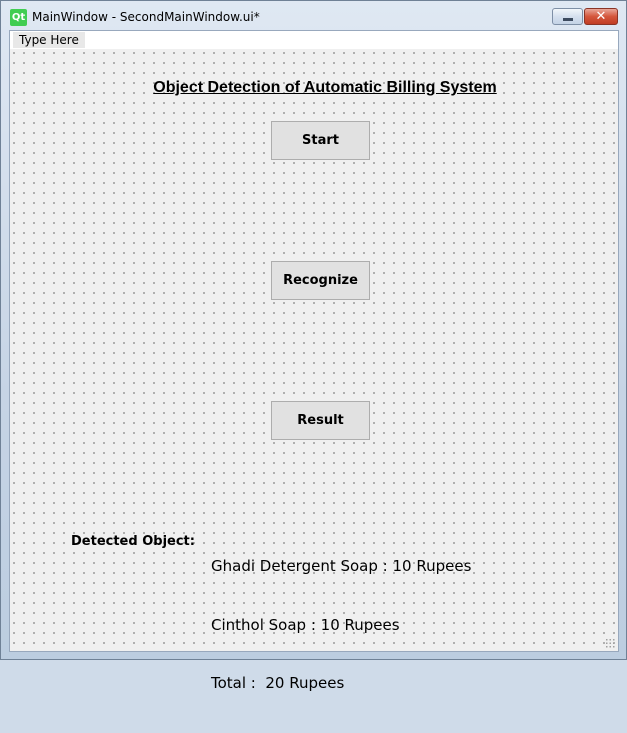 This screenshot has width=627, height=733. I want to click on menu-bar: Type Here, so click(314, 40).